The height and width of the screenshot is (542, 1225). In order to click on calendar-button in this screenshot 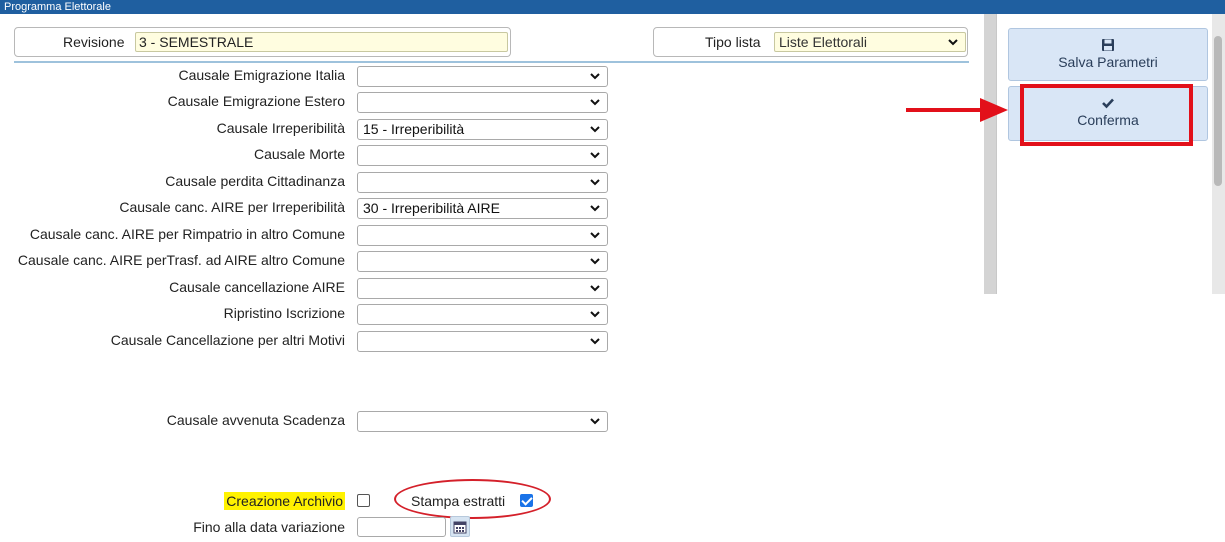, I will do `click(460, 526)`.